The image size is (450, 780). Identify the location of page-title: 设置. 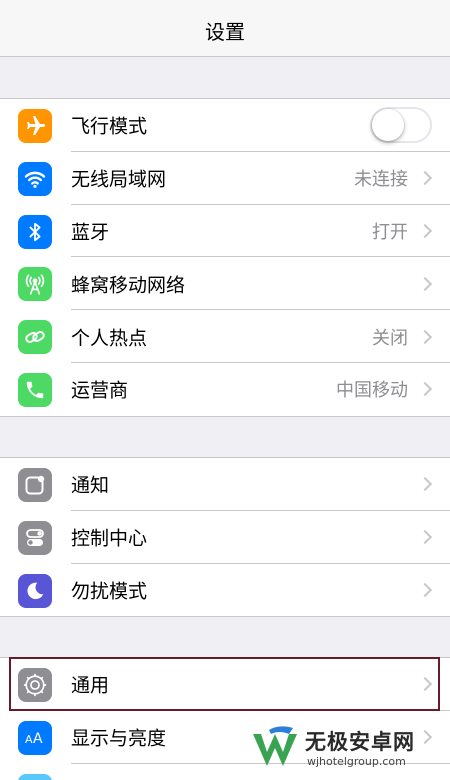
(225, 31).